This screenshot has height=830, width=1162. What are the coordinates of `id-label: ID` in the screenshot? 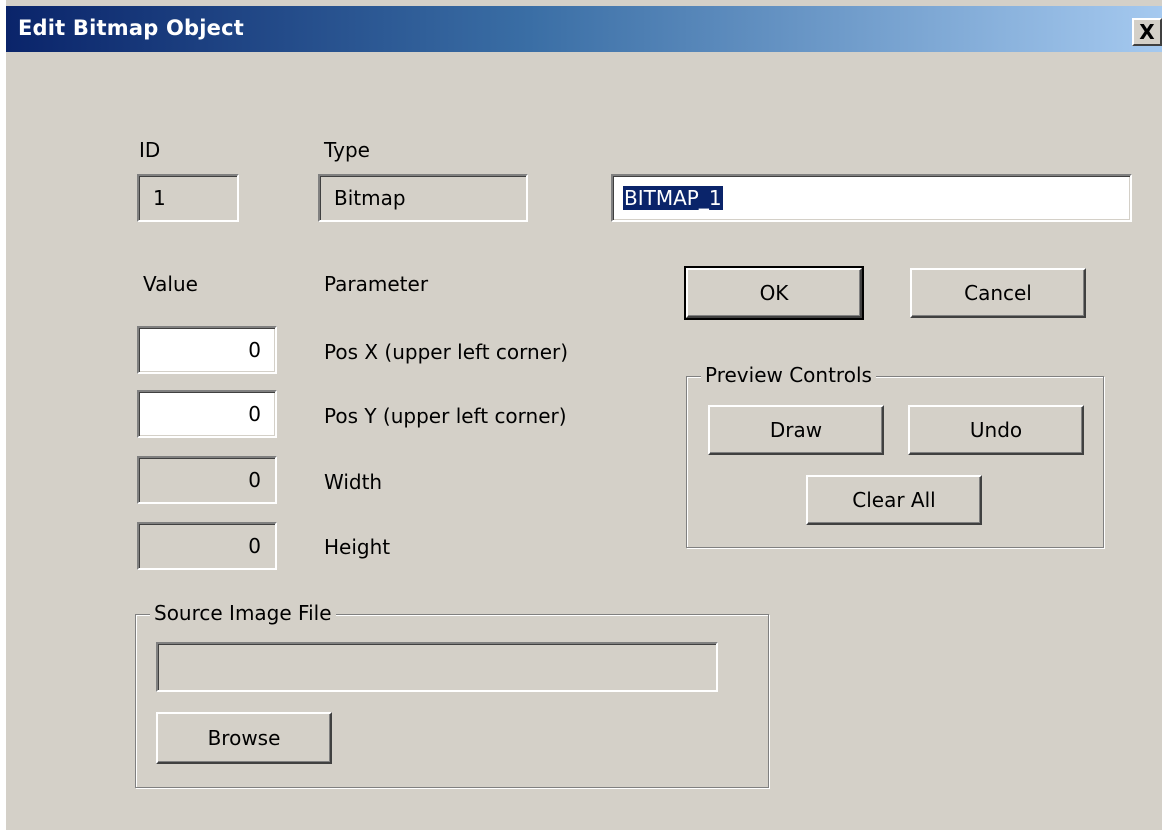 It's located at (150, 150).